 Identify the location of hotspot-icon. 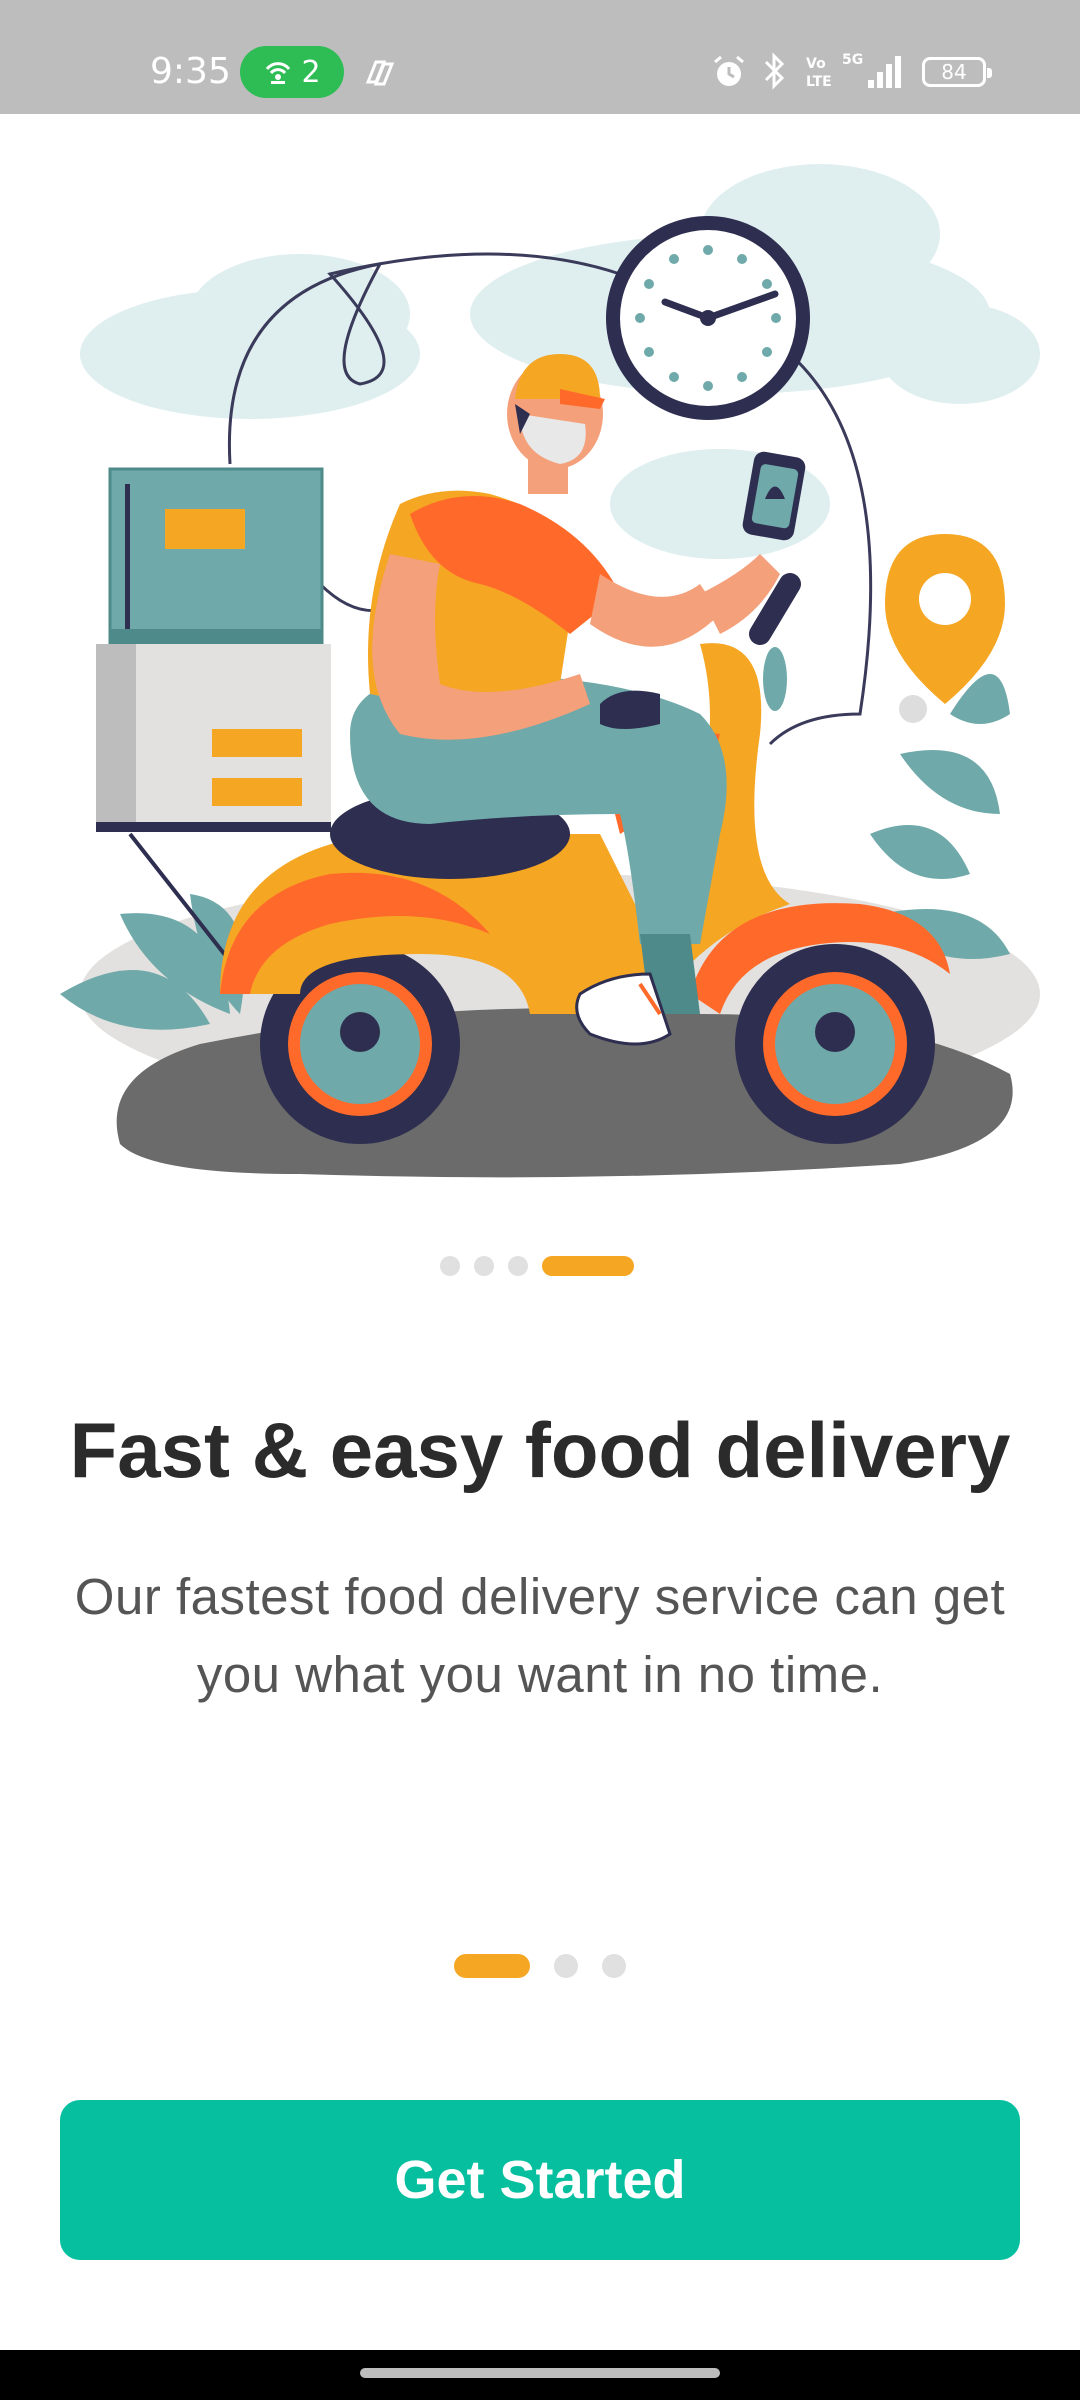
(278, 73).